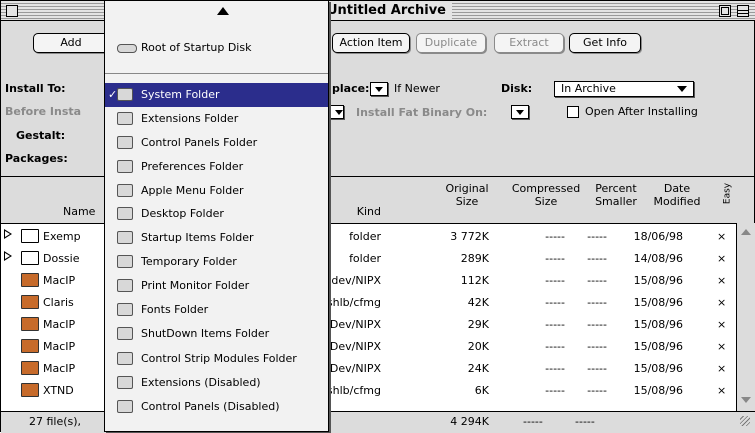 The width and height of the screenshot is (755, 433). What do you see at coordinates (30, 280) in the screenshot?
I see `control-panel-icon` at bounding box center [30, 280].